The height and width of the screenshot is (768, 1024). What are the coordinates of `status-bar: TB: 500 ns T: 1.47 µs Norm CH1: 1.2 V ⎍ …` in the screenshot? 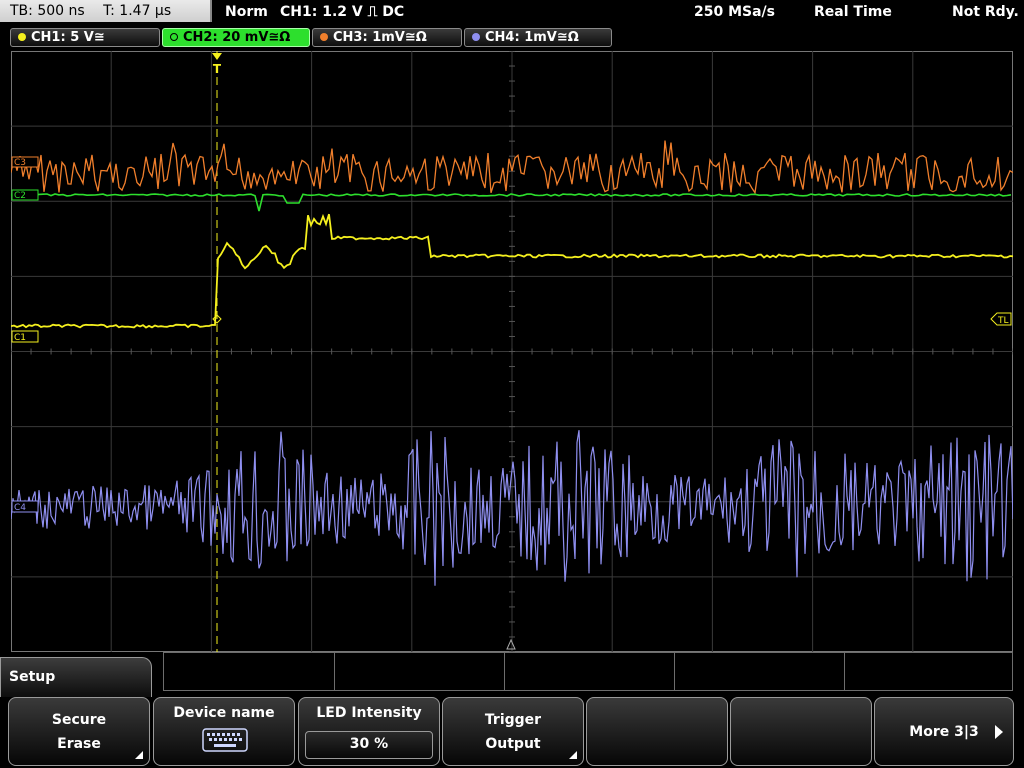 It's located at (512, 12).